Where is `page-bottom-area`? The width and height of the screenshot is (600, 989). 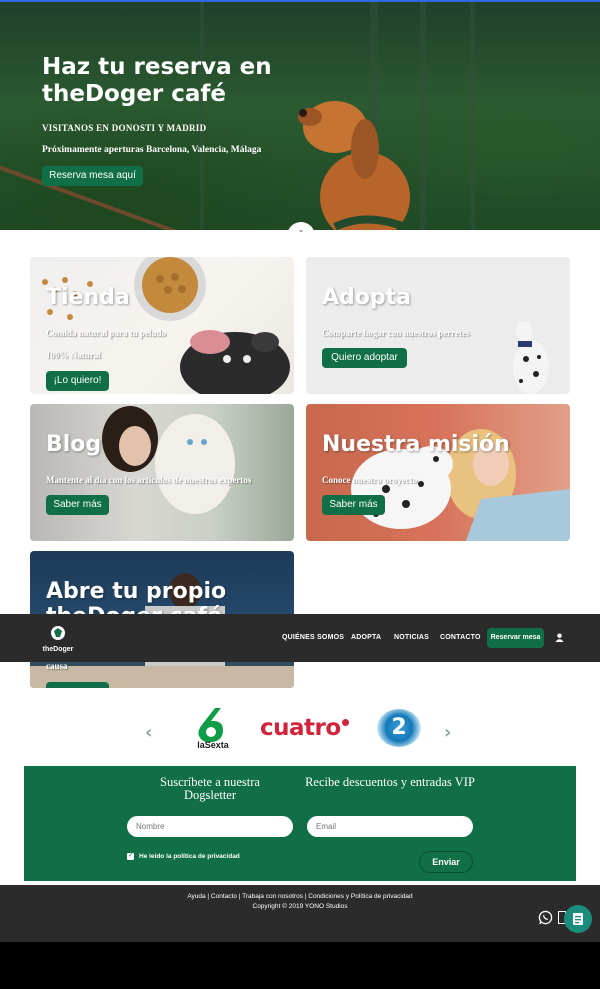 page-bottom-area is located at coordinates (300, 965).